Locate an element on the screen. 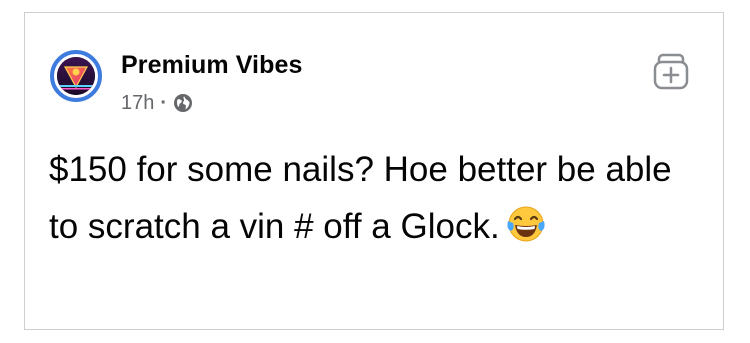  post-time: 17h is located at coordinates (137, 103).